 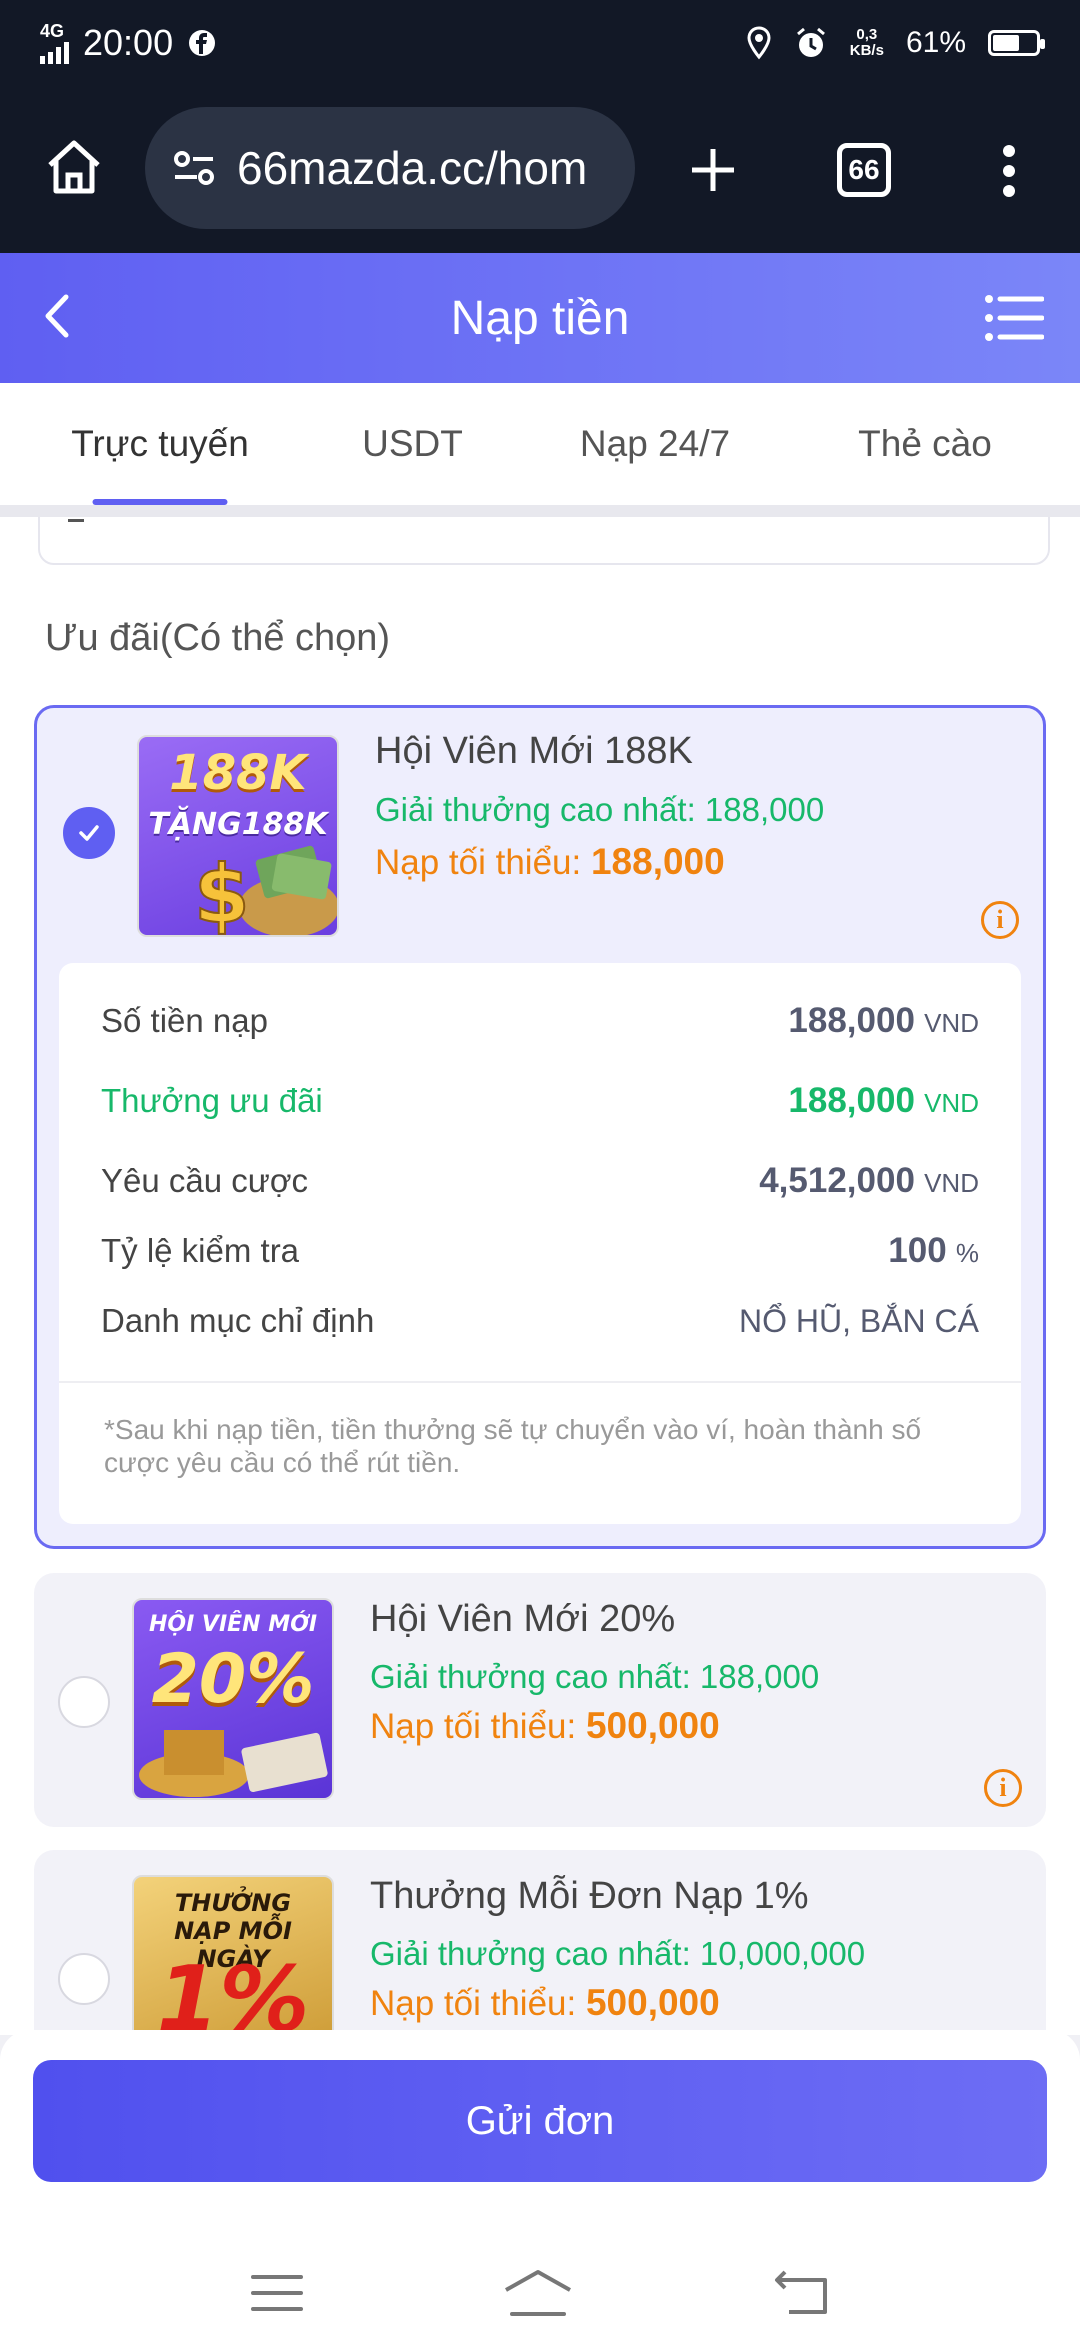 What do you see at coordinates (540, 42) in the screenshot?
I see `status-bar: 4G 20:00 0,3 KB/s 61%` at bounding box center [540, 42].